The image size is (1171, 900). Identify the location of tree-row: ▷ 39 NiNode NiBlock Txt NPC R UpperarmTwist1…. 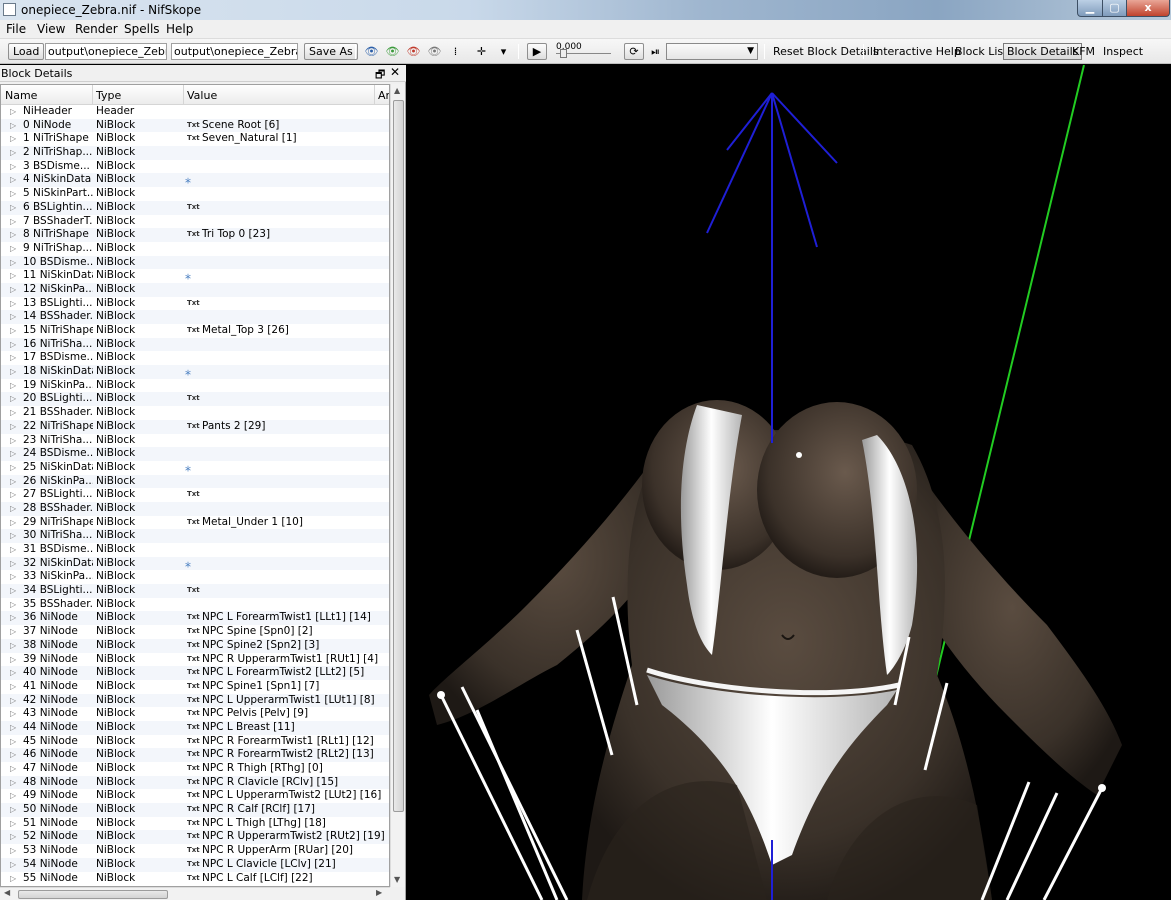
(195, 660).